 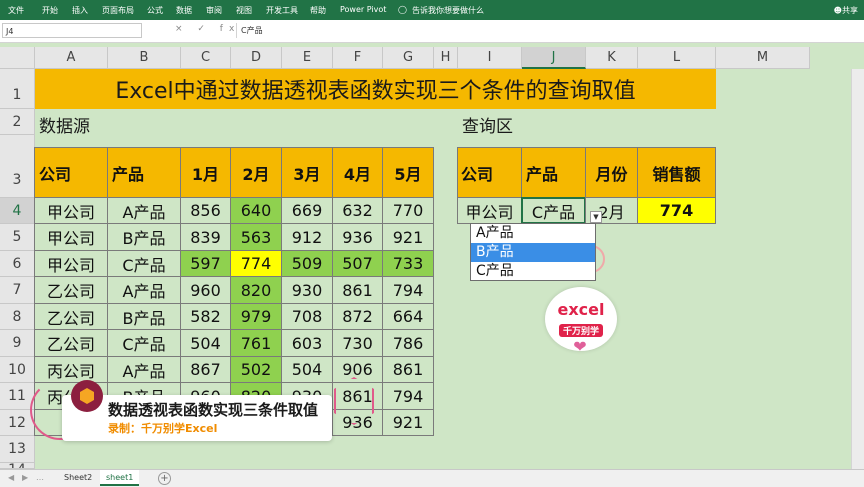 What do you see at coordinates (144, 316) in the screenshot?
I see `source-cell: B产品` at bounding box center [144, 316].